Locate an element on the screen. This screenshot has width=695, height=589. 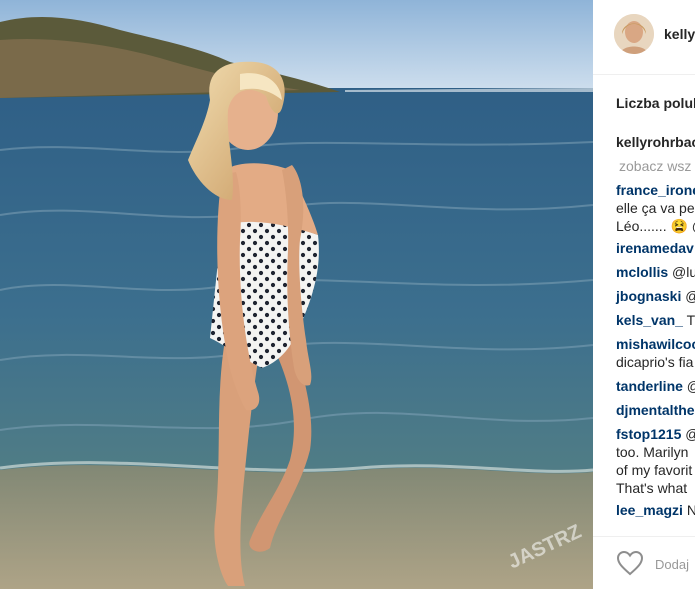
comment-text: N is located at coordinates (690, 510).